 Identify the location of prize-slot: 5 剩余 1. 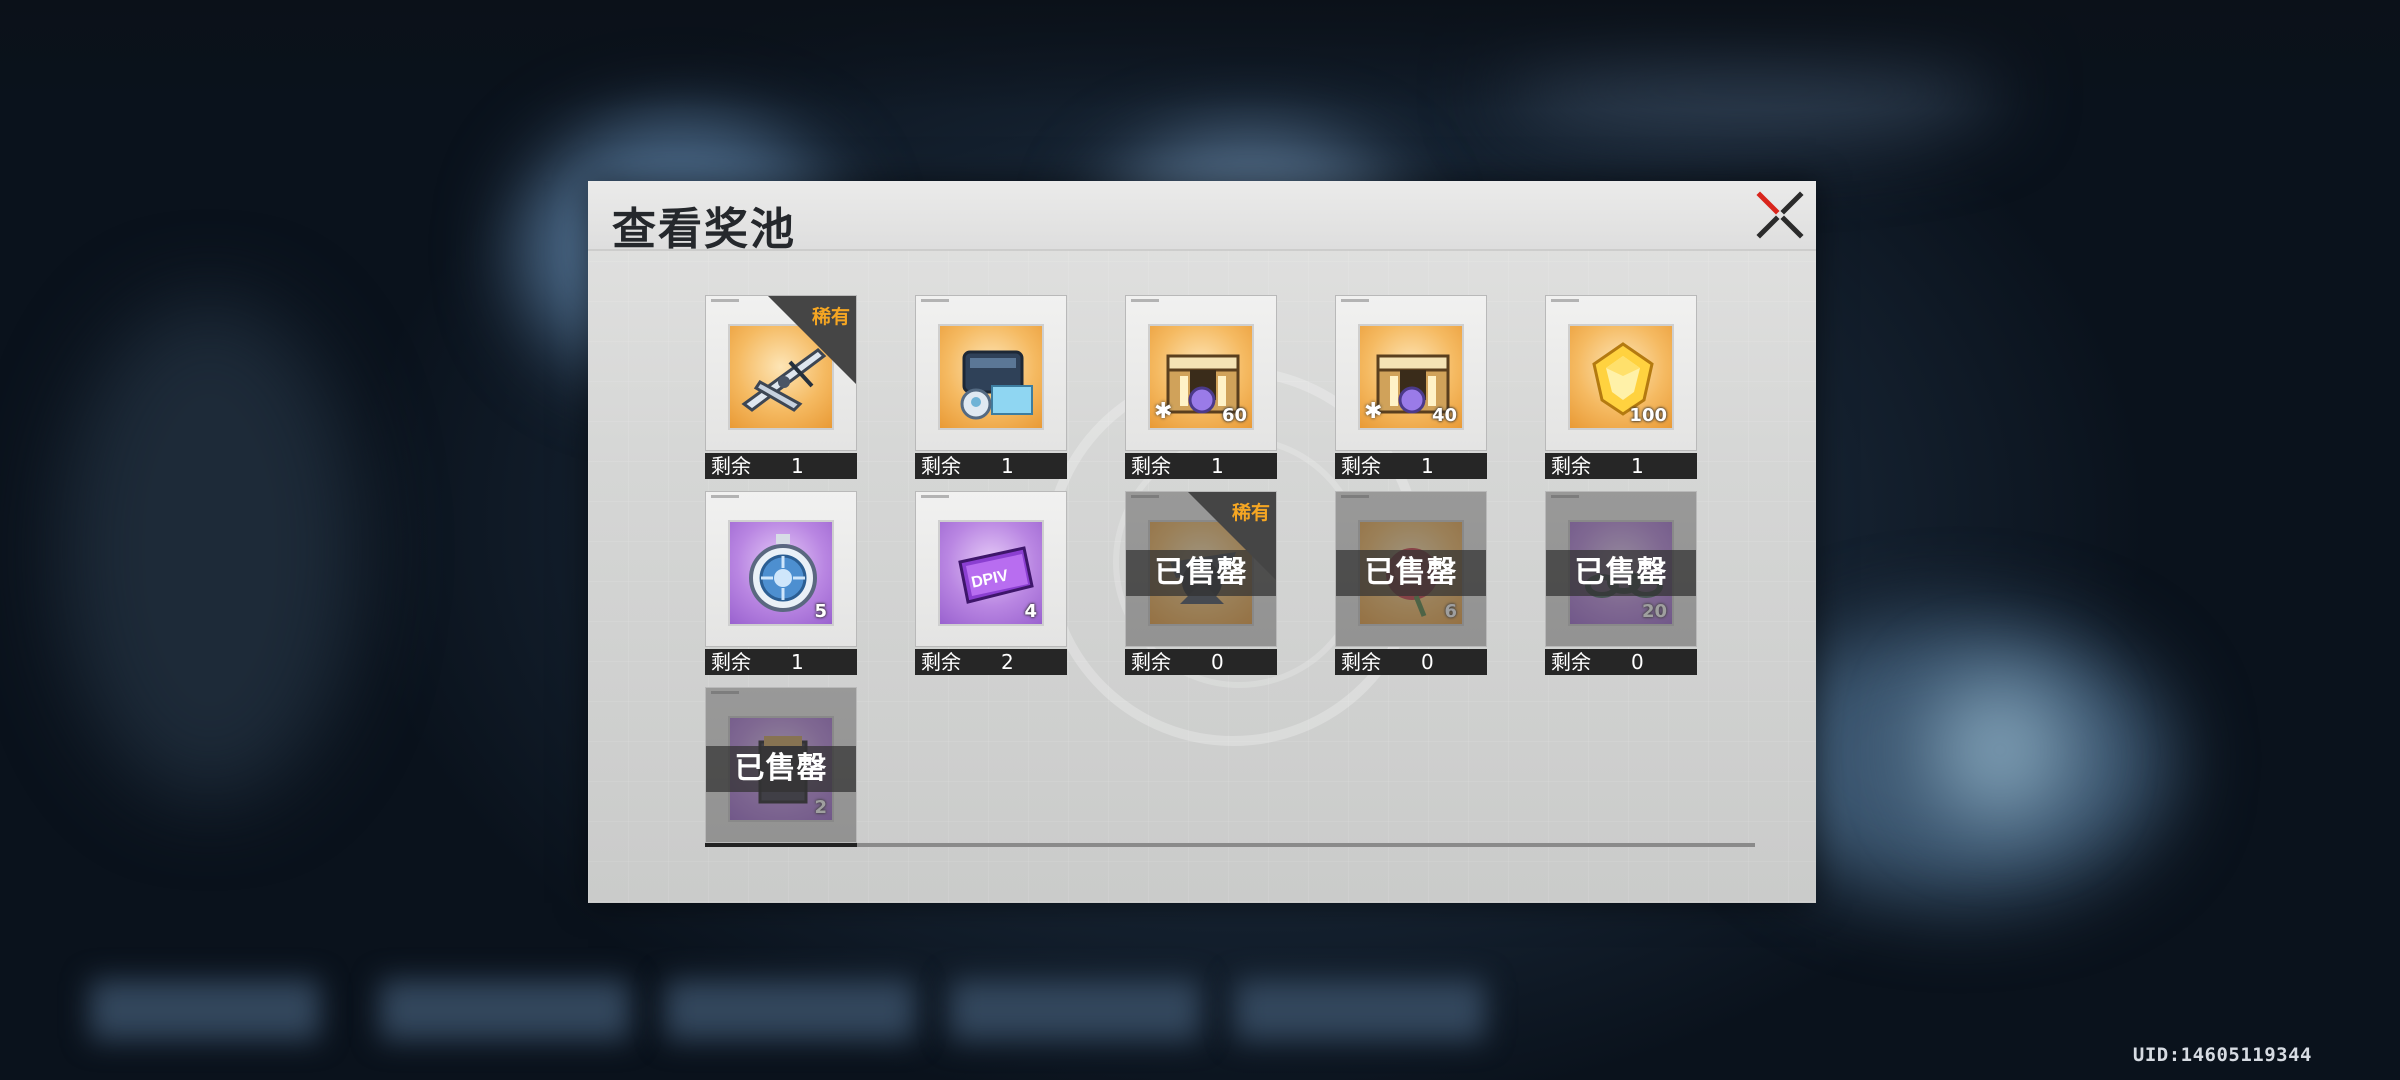
(781, 583).